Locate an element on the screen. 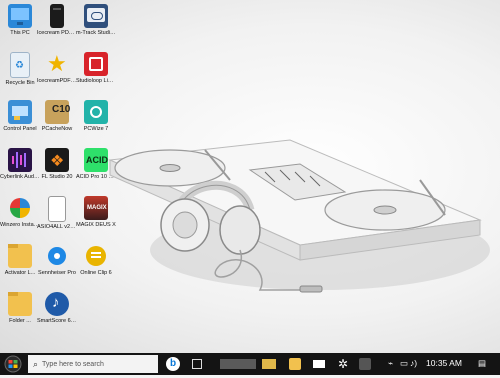  audio-waves-icon is located at coordinates (57, 256).